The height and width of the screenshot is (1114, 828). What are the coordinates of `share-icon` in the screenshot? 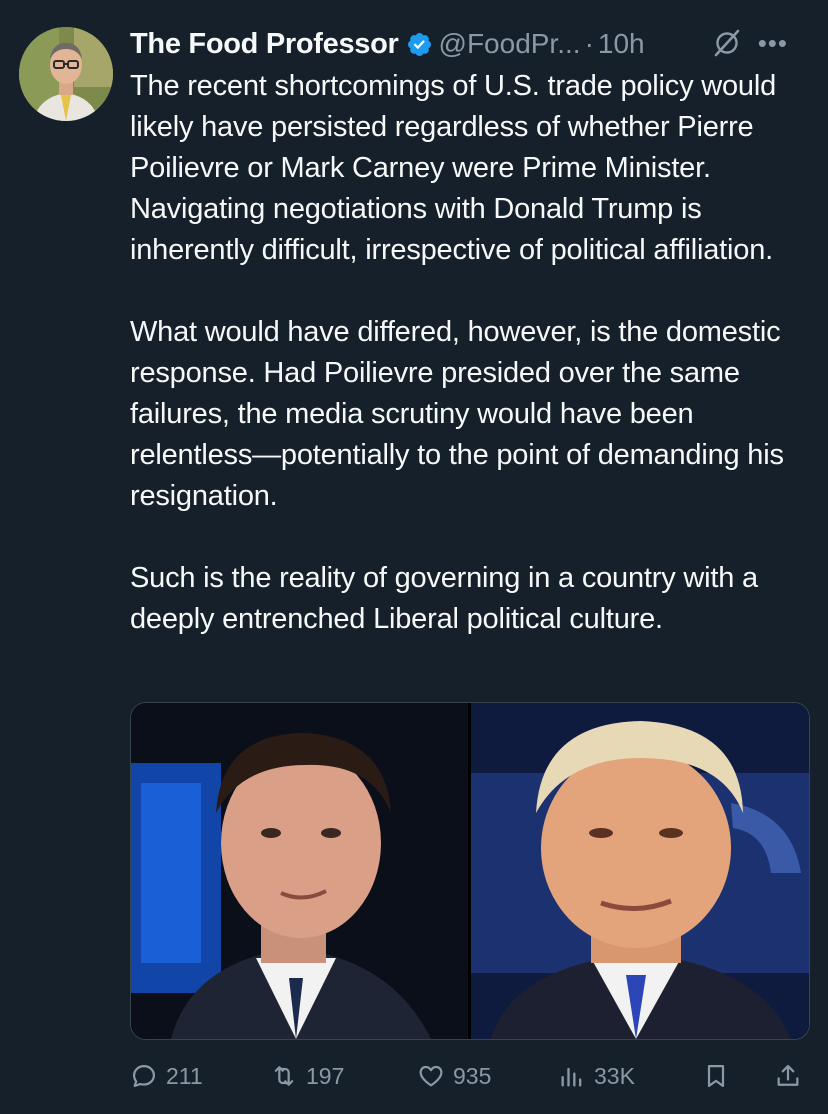 It's located at (788, 1075).